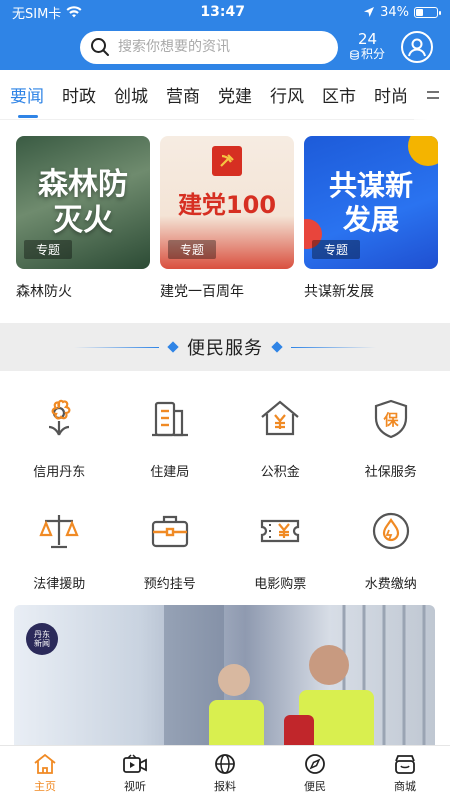  I want to click on tabbar-home: 主页, so click(45, 773).